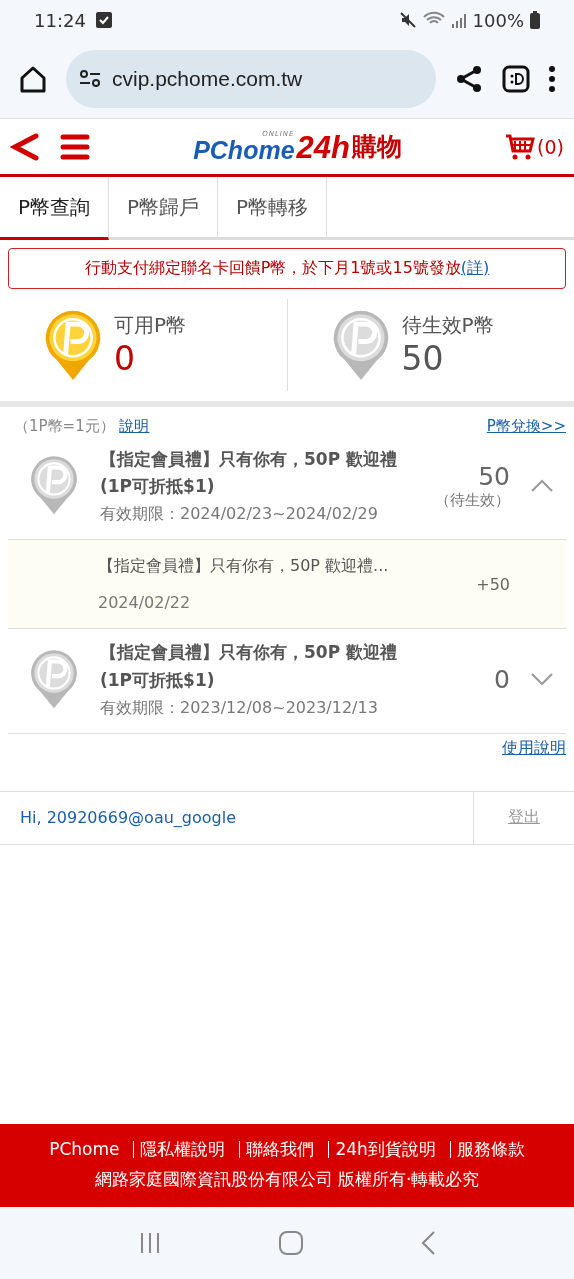  I want to click on recent-apps-icon, so click(150, 1243).